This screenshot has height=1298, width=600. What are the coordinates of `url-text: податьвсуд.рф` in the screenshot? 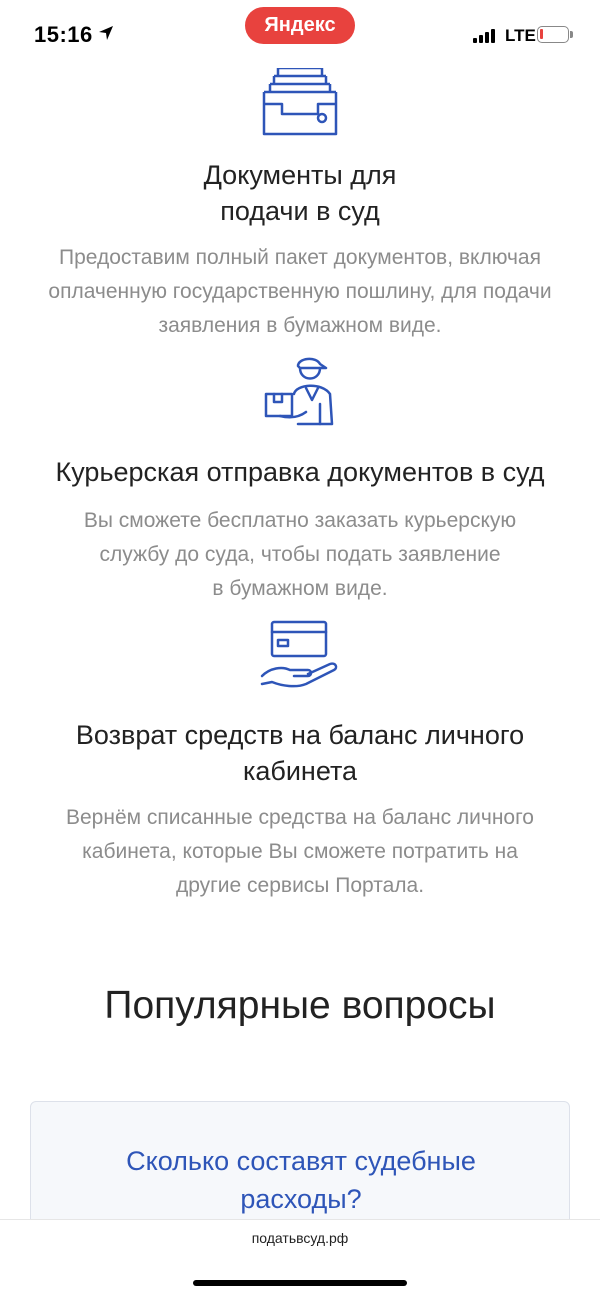 It's located at (300, 1238).